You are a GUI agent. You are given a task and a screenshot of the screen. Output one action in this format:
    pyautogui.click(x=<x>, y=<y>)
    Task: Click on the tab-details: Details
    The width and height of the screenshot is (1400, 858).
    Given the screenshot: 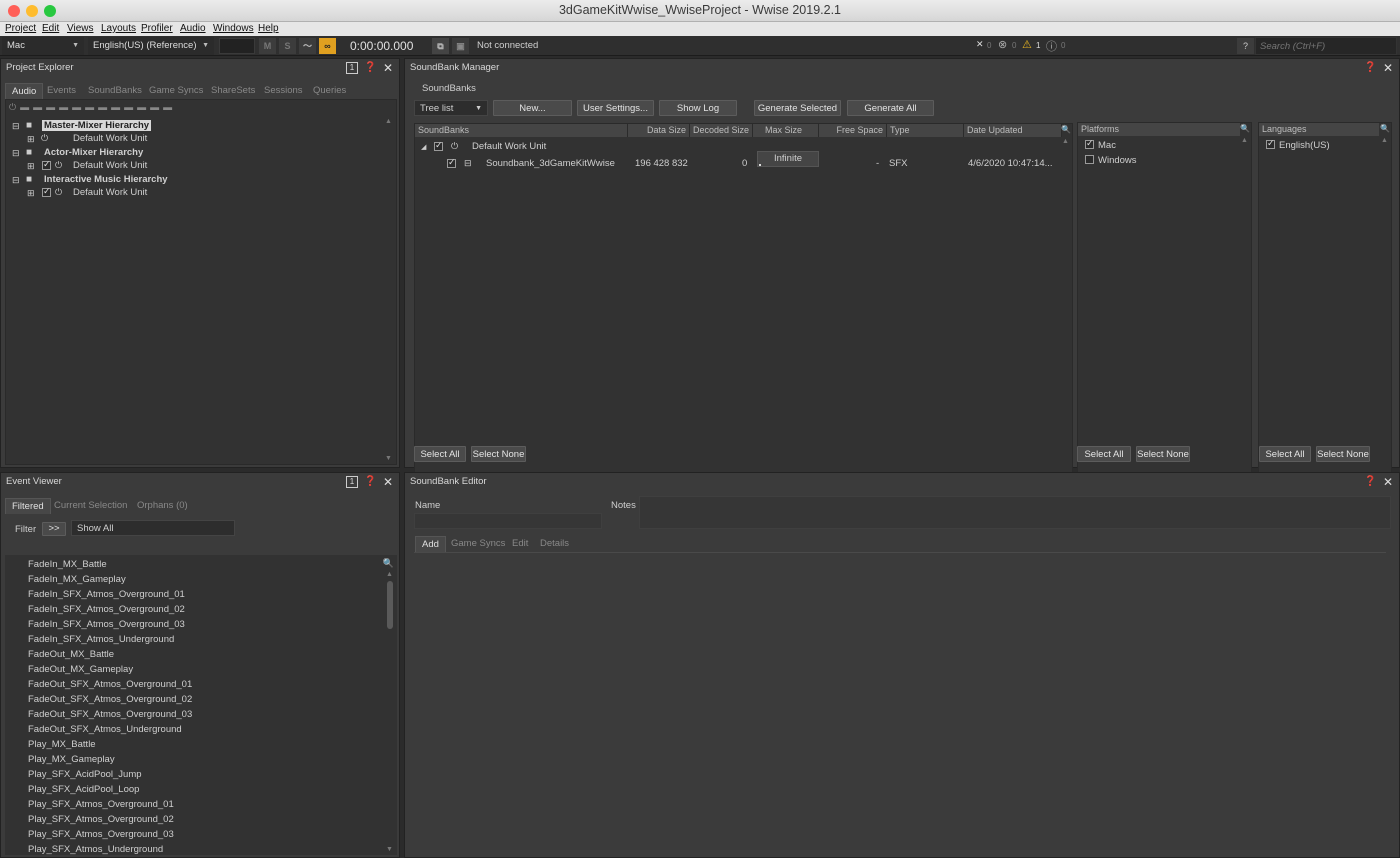 What is the action you would take?
    pyautogui.click(x=554, y=544)
    